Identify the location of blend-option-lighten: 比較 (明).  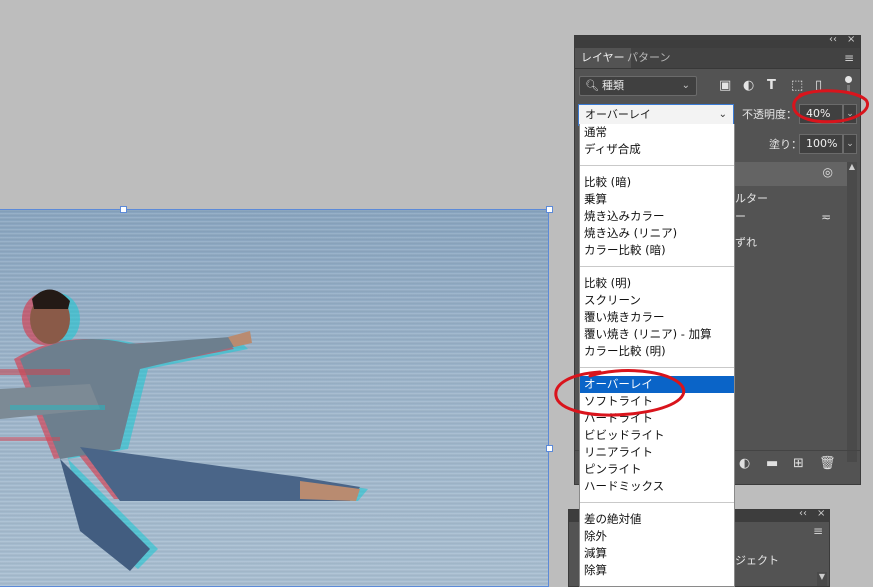
(657, 283).